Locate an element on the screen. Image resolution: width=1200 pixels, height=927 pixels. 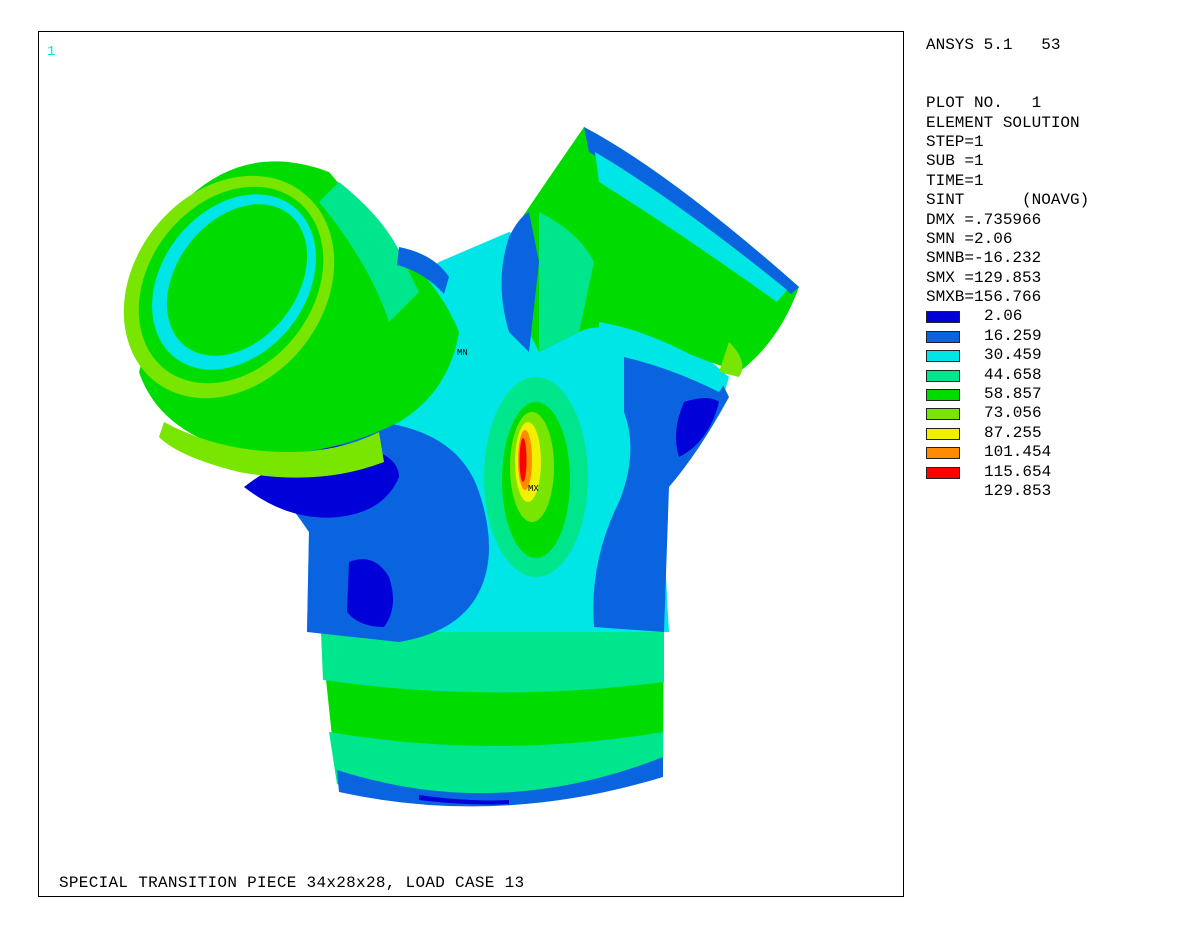
info-line: STEP=1 is located at coordinates (955, 141).